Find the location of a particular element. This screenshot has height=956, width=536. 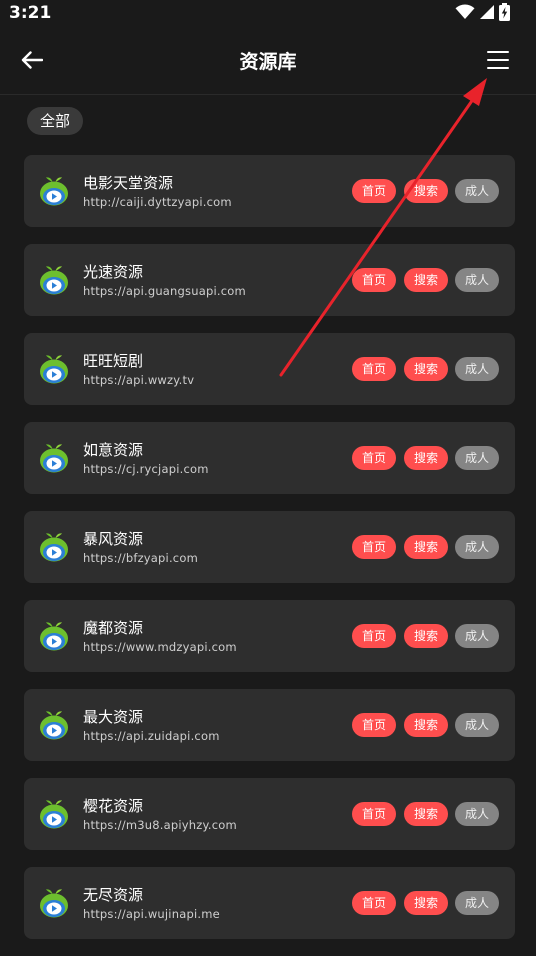

source-card: 无尽资源 https://api.wujinapi.me 首页 搜索 成人 is located at coordinates (269, 903).